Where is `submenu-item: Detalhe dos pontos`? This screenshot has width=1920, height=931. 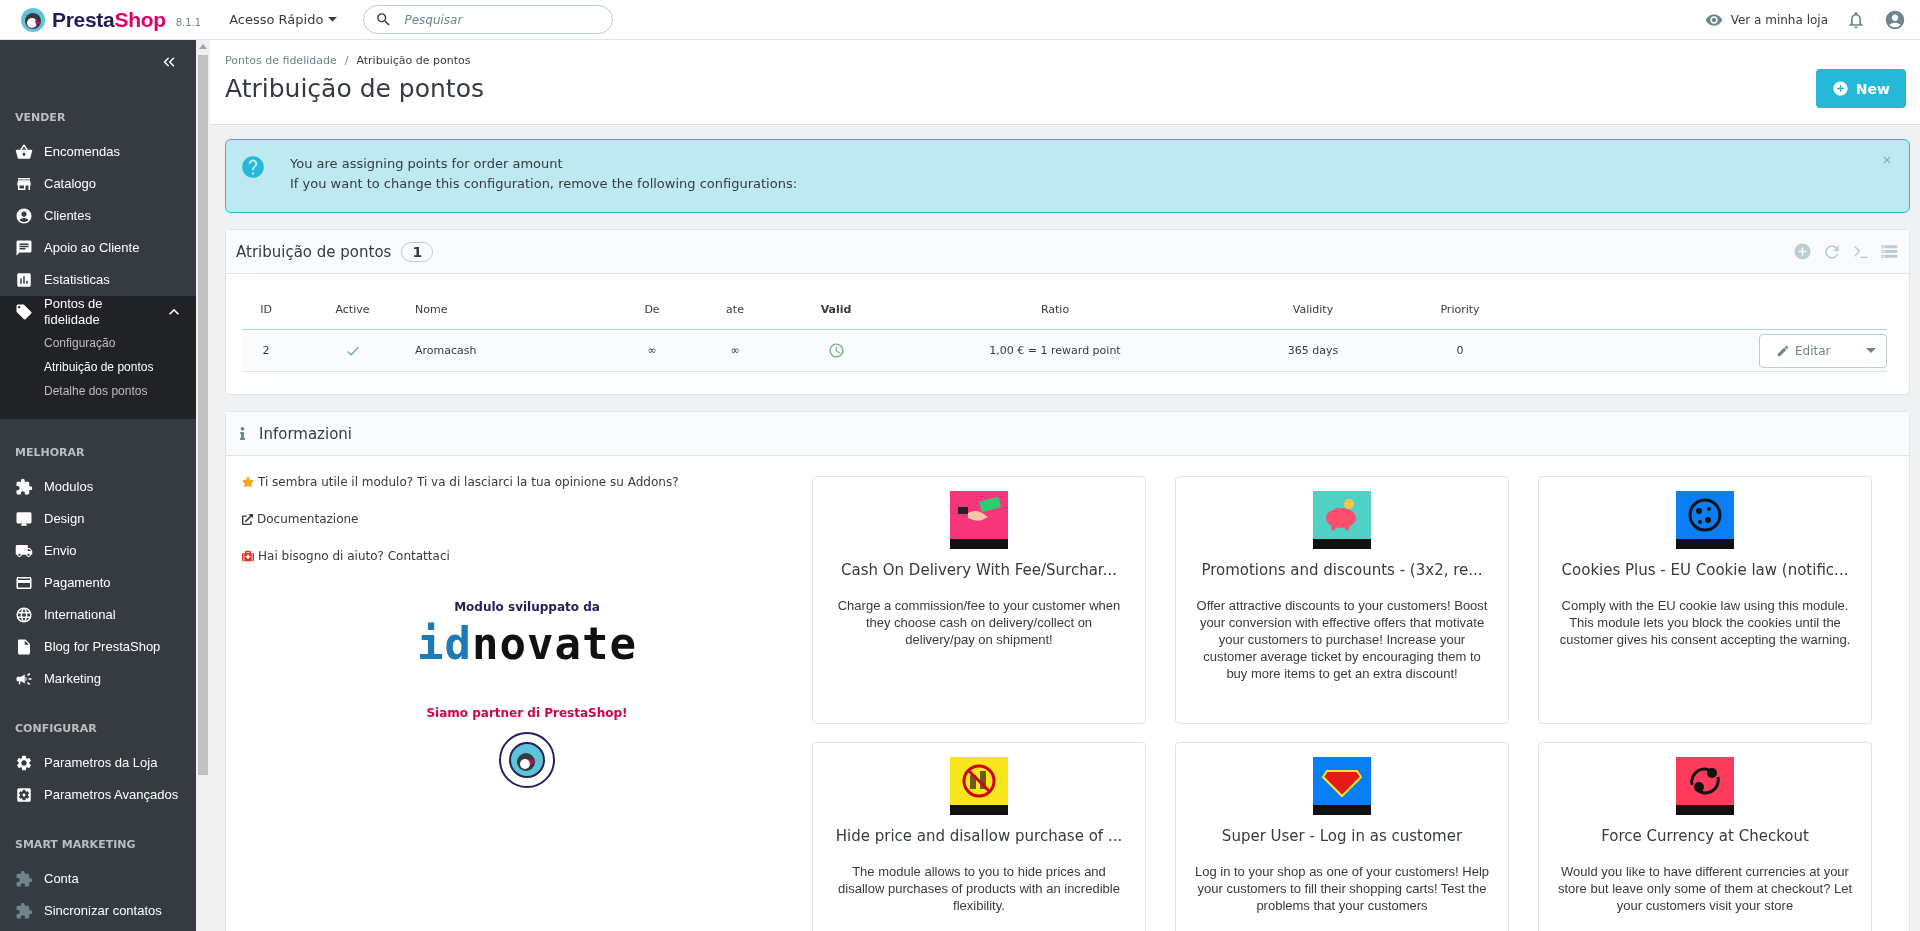
submenu-item: Detalhe dos pontos is located at coordinates (98, 391).